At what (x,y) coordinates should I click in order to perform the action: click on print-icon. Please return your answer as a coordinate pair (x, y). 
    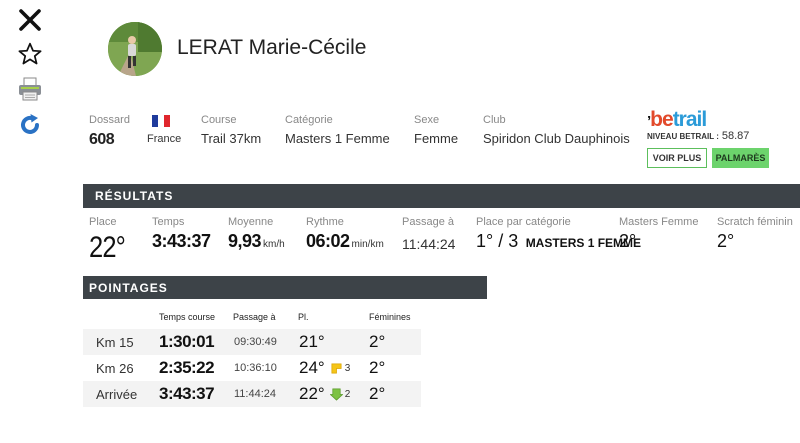
    Looking at the image, I should click on (30, 89).